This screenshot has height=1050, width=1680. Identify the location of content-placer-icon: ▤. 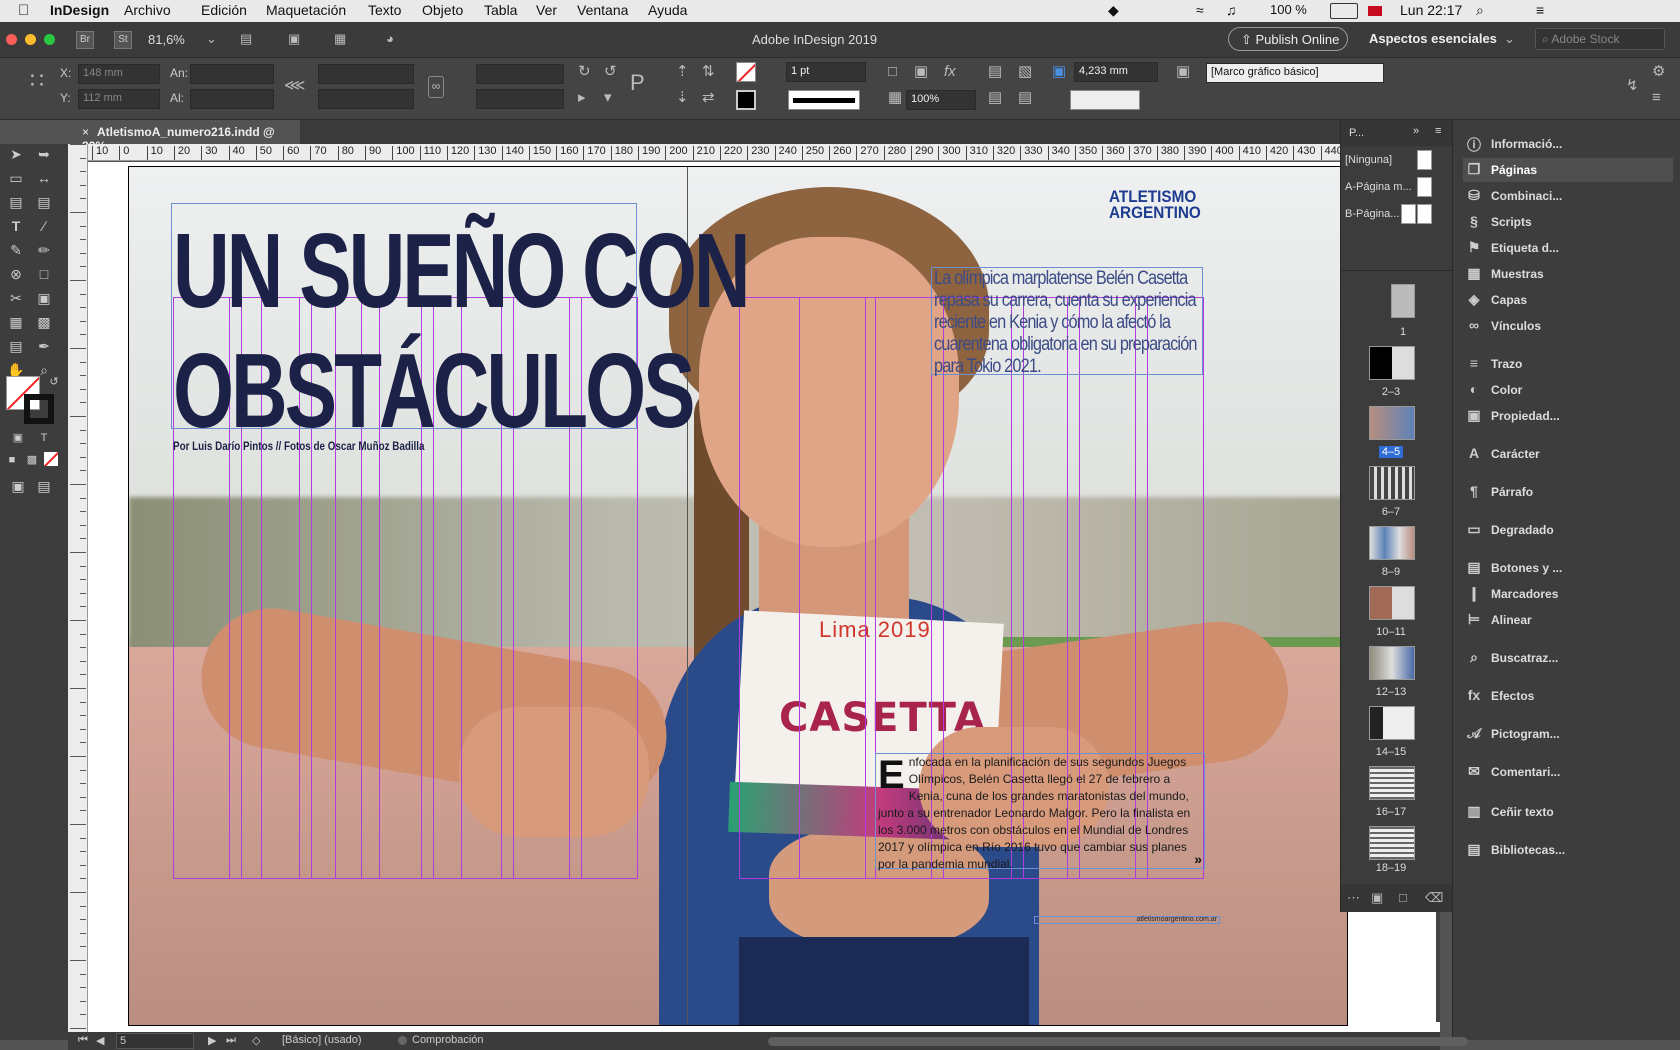
(44, 202).